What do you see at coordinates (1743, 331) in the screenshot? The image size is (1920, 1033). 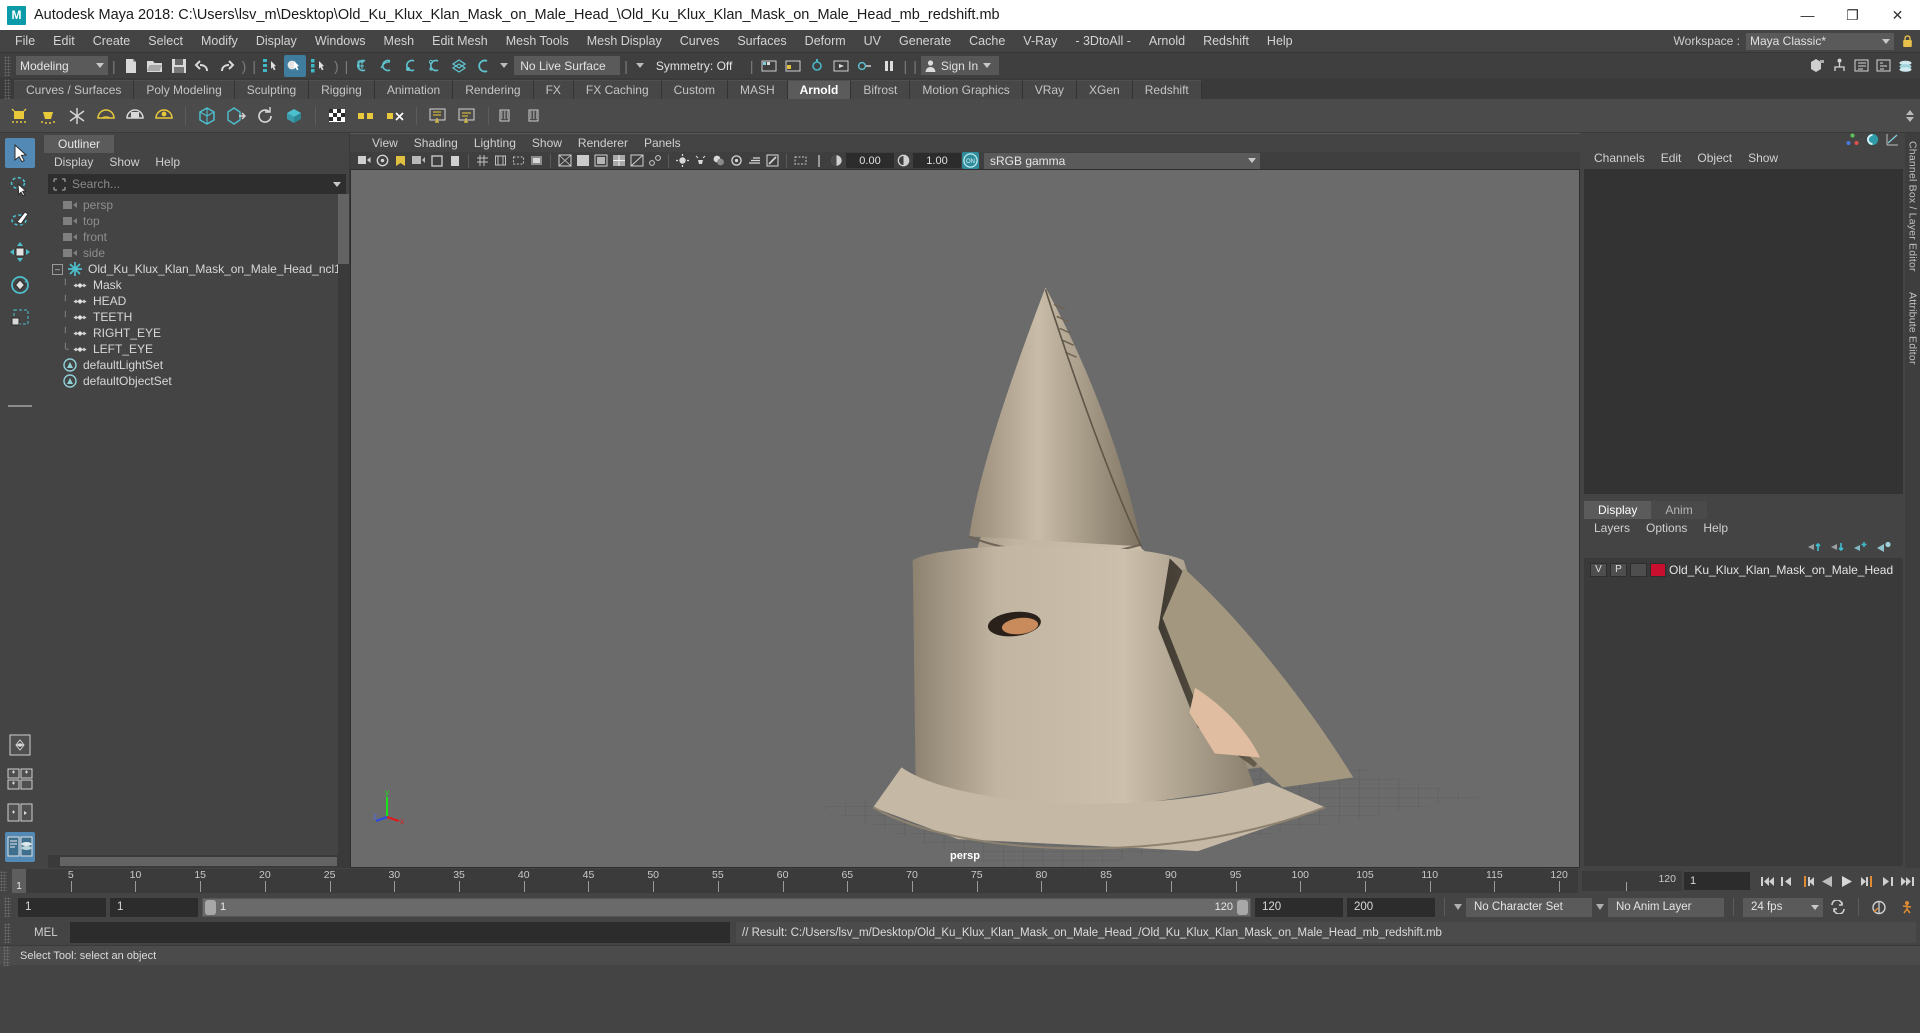 I see `channel-box-body` at bounding box center [1743, 331].